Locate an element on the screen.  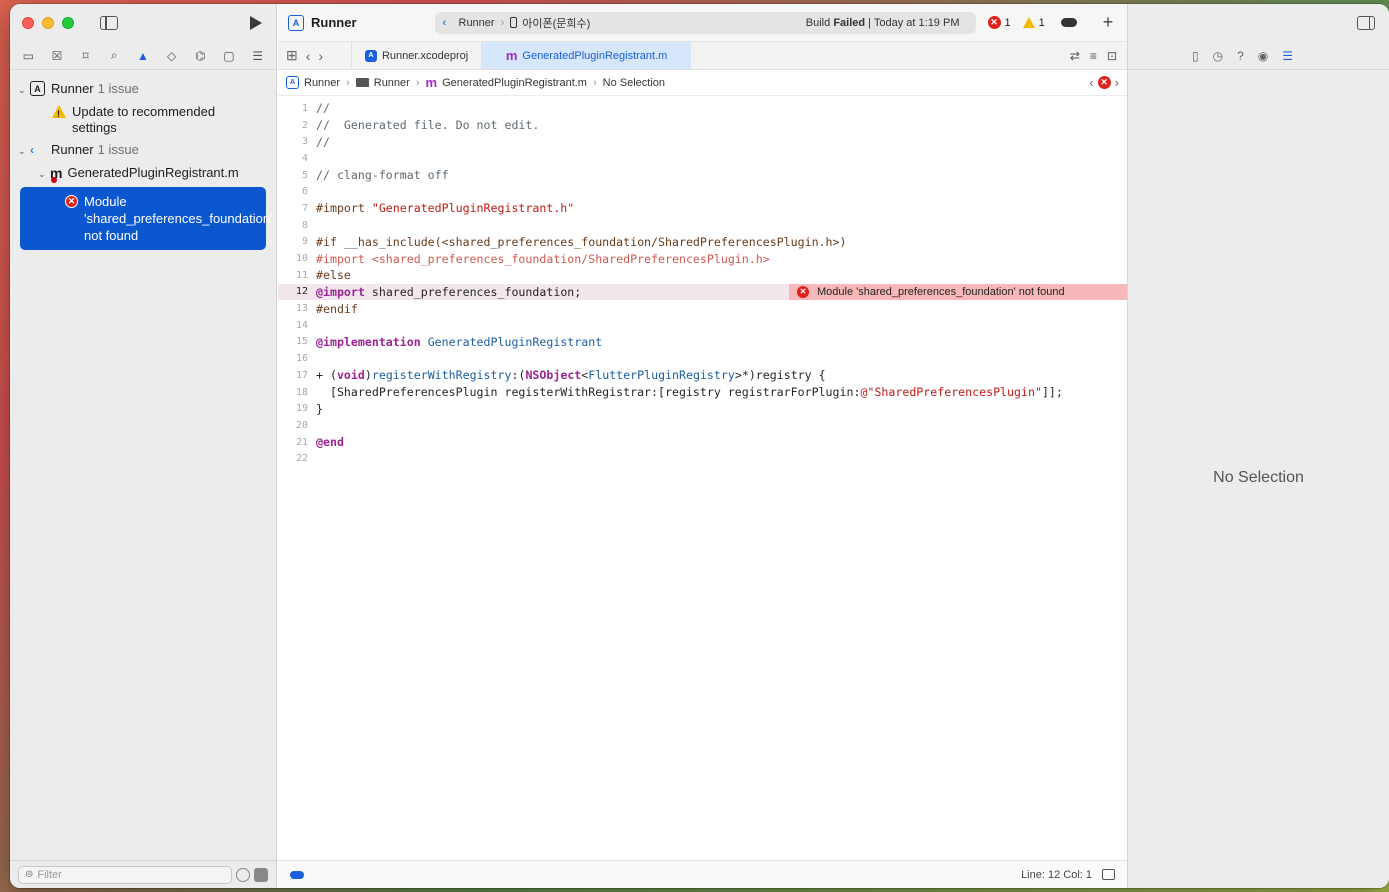
forward-icon: › is located at coordinates (320, 56).